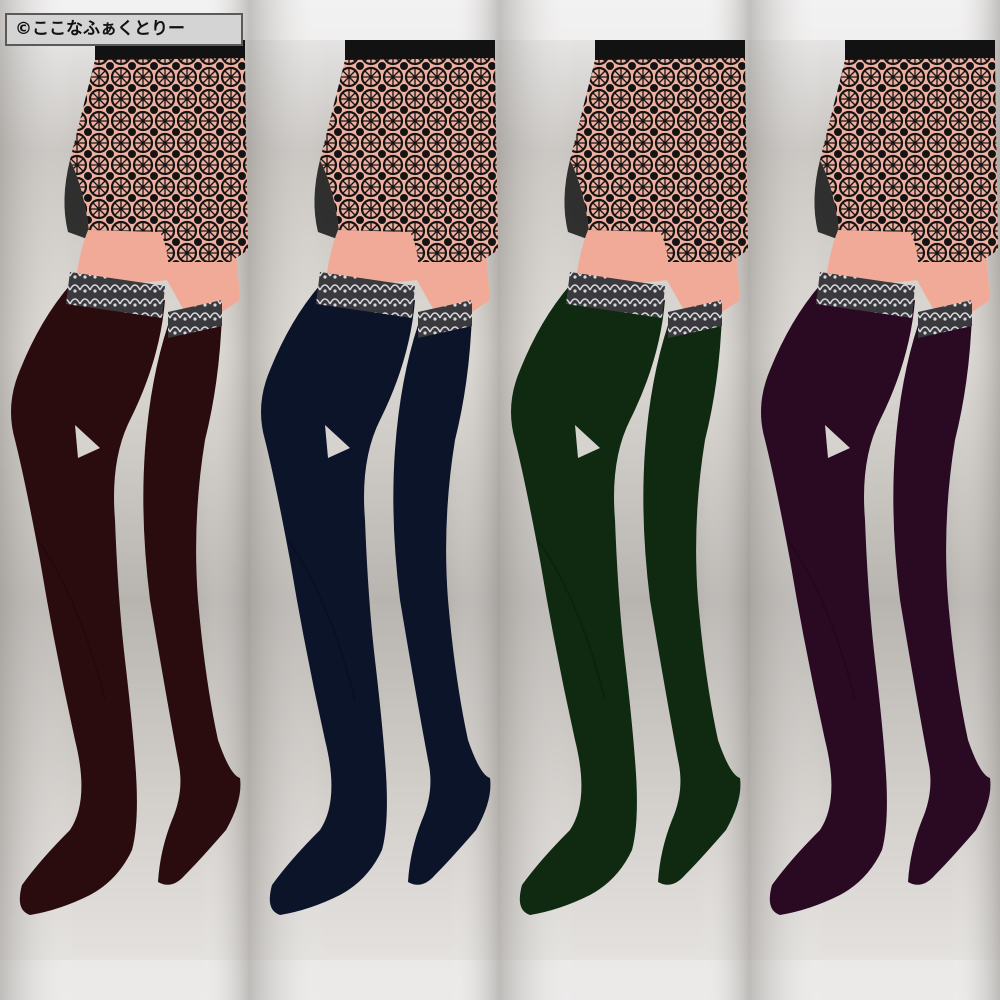 The width and height of the screenshot is (1000, 1000). I want to click on copyright-label: ©ここなふぁくとりー, so click(124, 29).